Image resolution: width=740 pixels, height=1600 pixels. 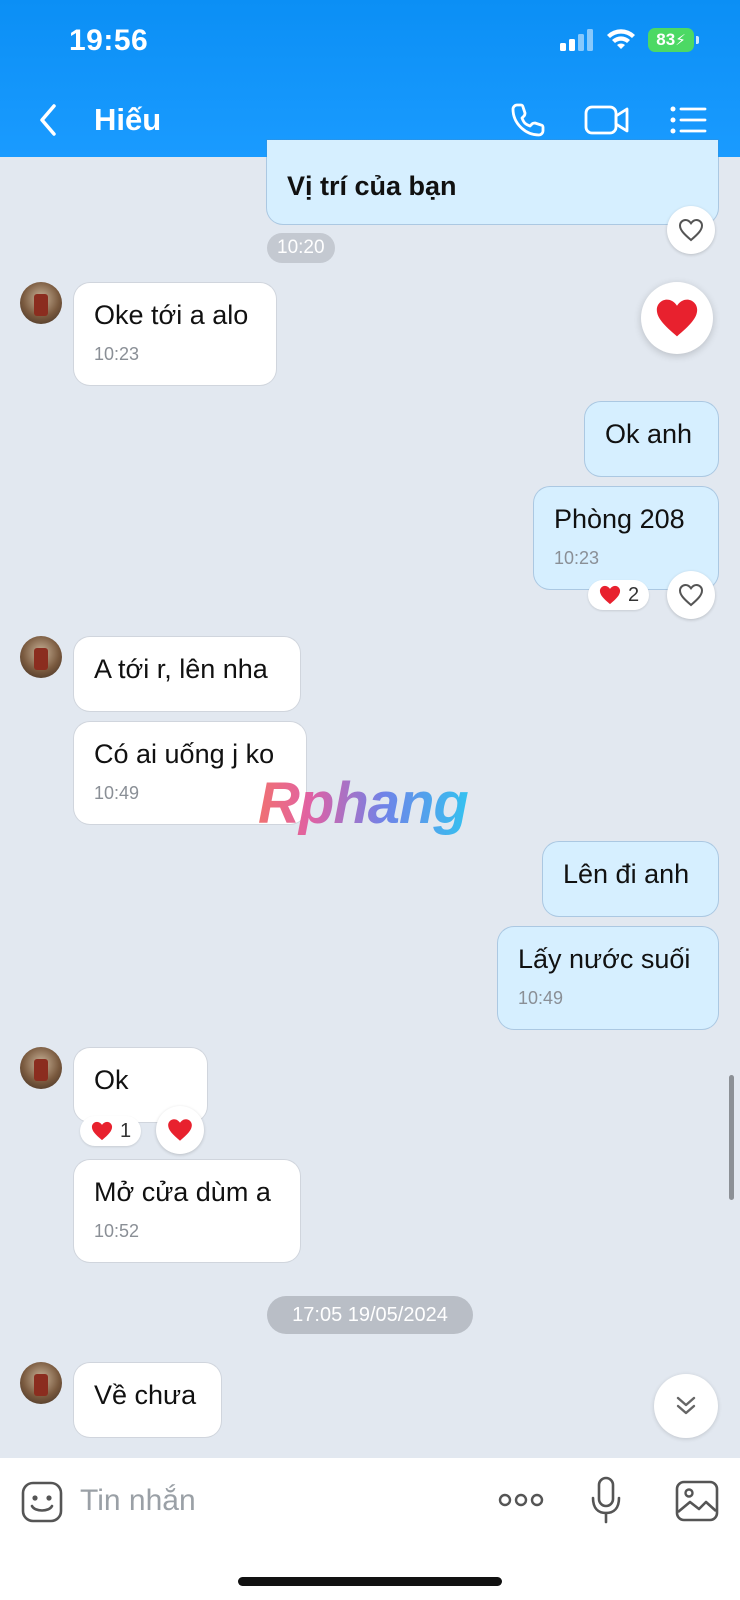 I want to click on date-separator: 17:05 19/05/2024, so click(x=370, y=1315).